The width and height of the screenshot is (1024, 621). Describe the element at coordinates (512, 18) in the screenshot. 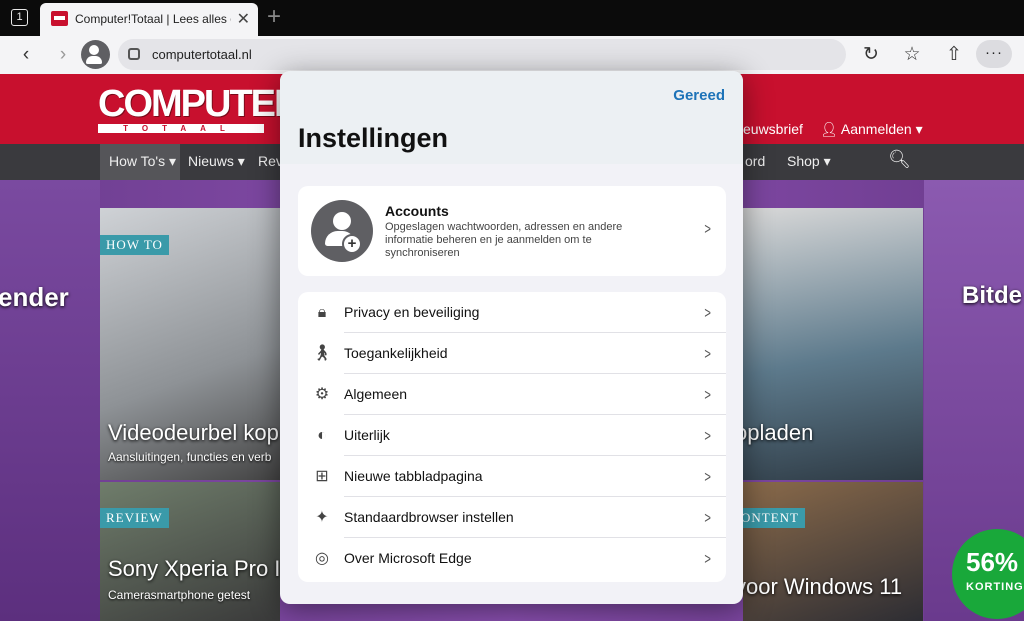

I see `tab-bar: 1 Computer!Totaal | Lees alles over ✕ +` at that location.